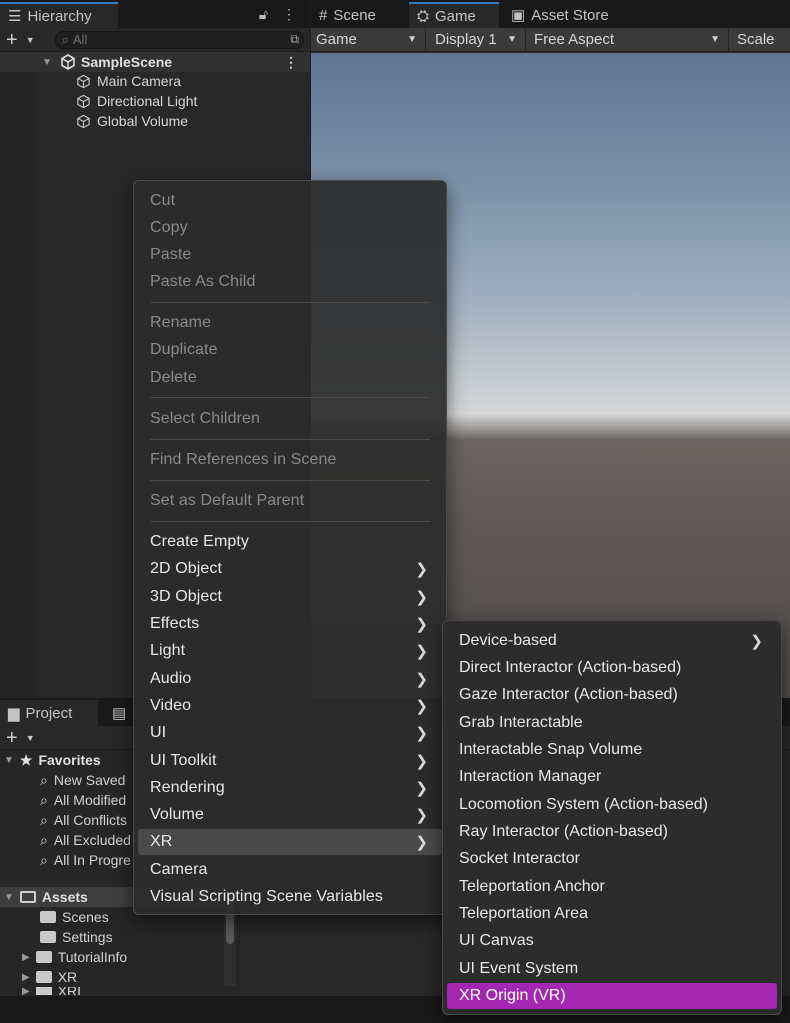 This screenshot has height=1023, width=790. I want to click on display-dropdown-value: Display 1, so click(466, 39).